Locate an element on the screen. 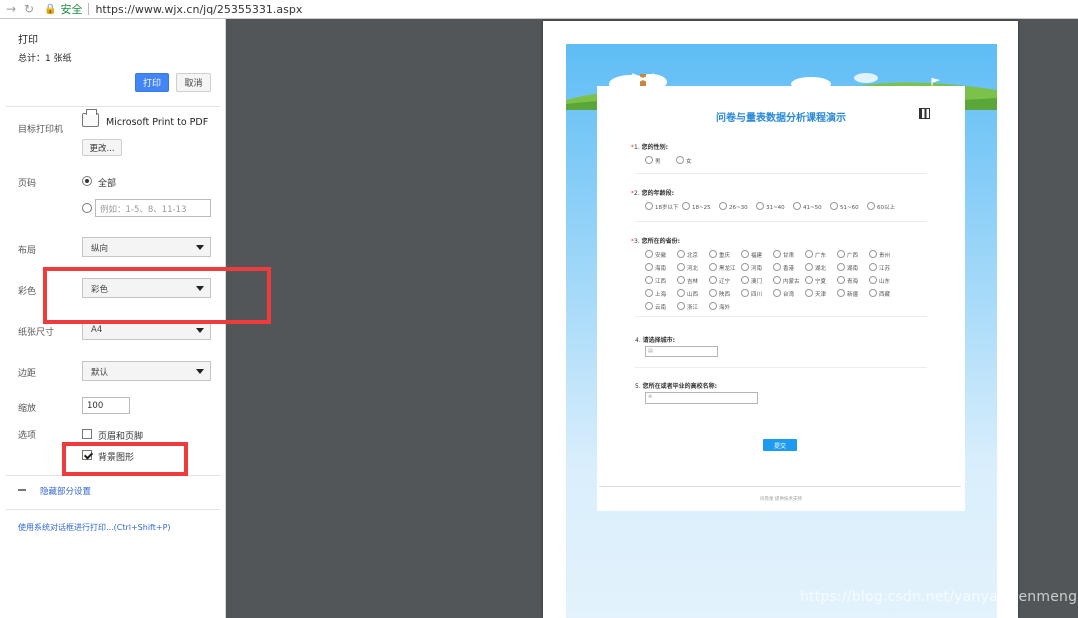 This screenshot has width=1078, height=618. option-radio: 湖北 is located at coordinates (815, 267).